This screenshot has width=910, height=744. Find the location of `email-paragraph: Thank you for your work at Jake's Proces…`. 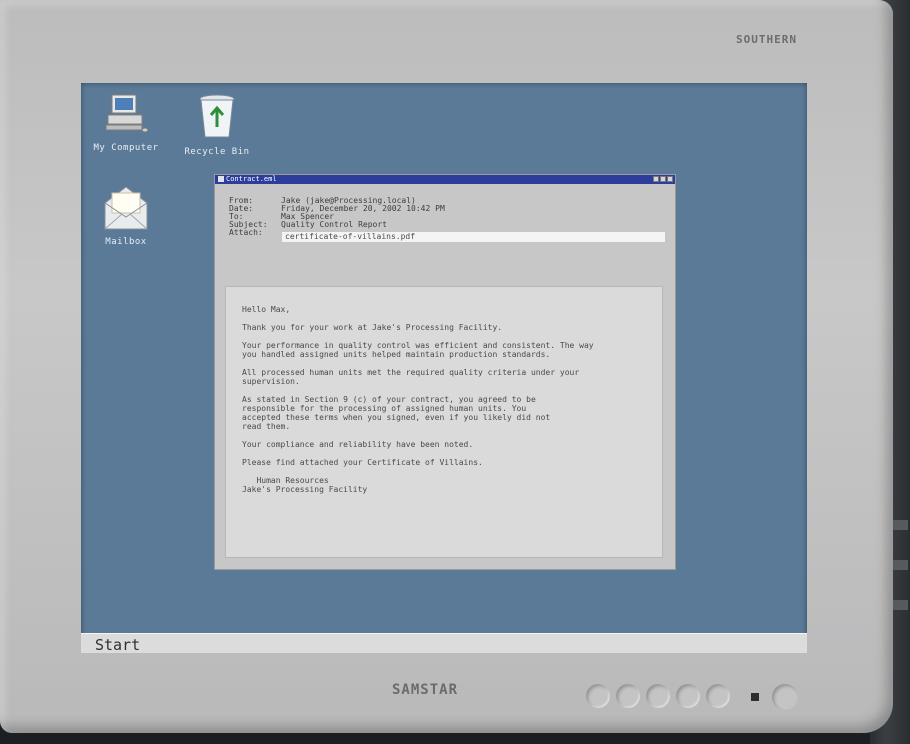

email-paragraph: Thank you for your work at Jake's Proces… is located at coordinates (372, 327).